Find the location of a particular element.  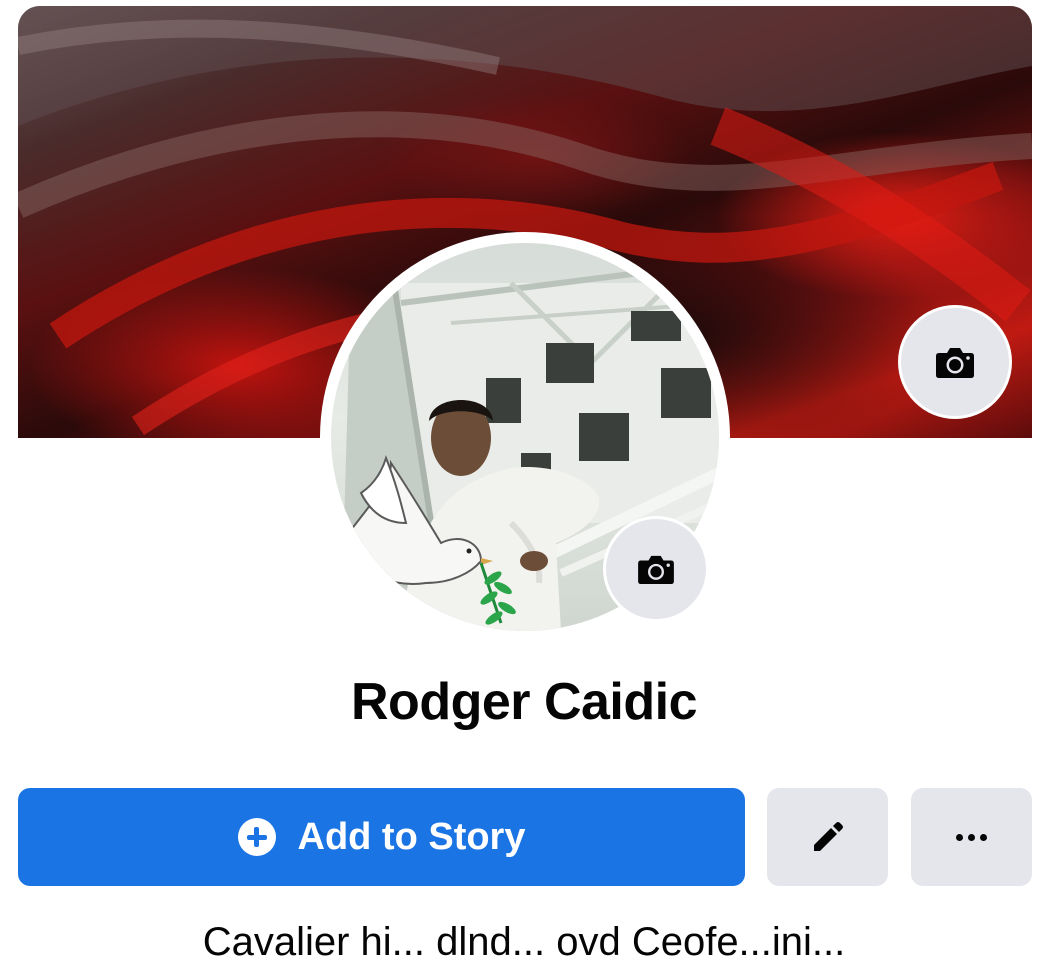

edit-profile-button is located at coordinates (827, 837).